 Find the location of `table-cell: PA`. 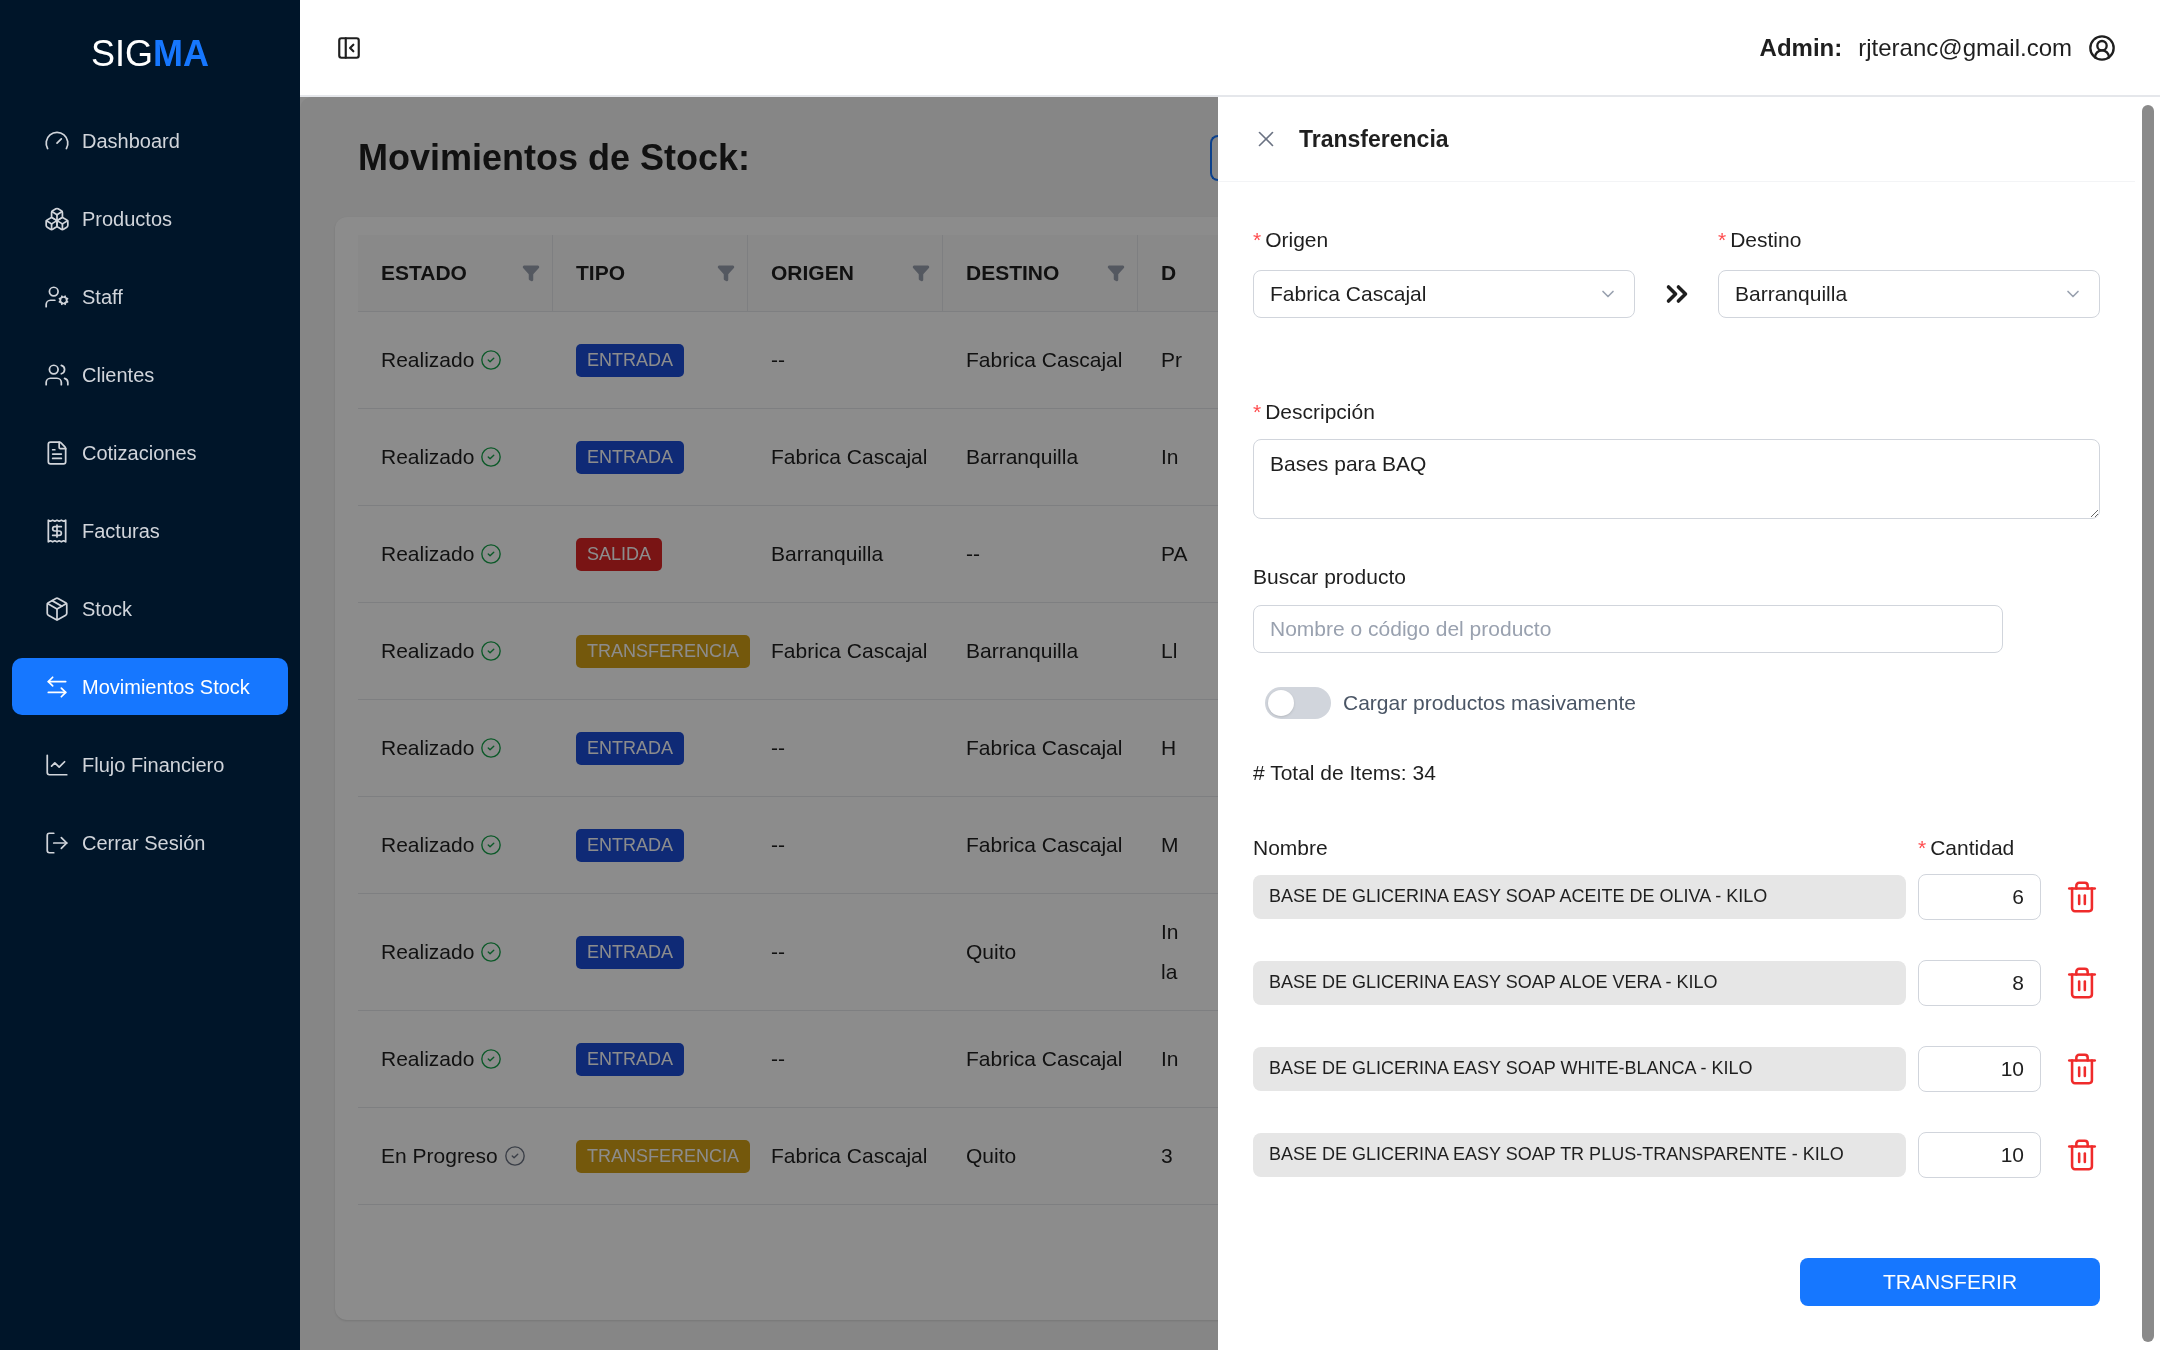

table-cell: PA is located at coordinates (1174, 553).